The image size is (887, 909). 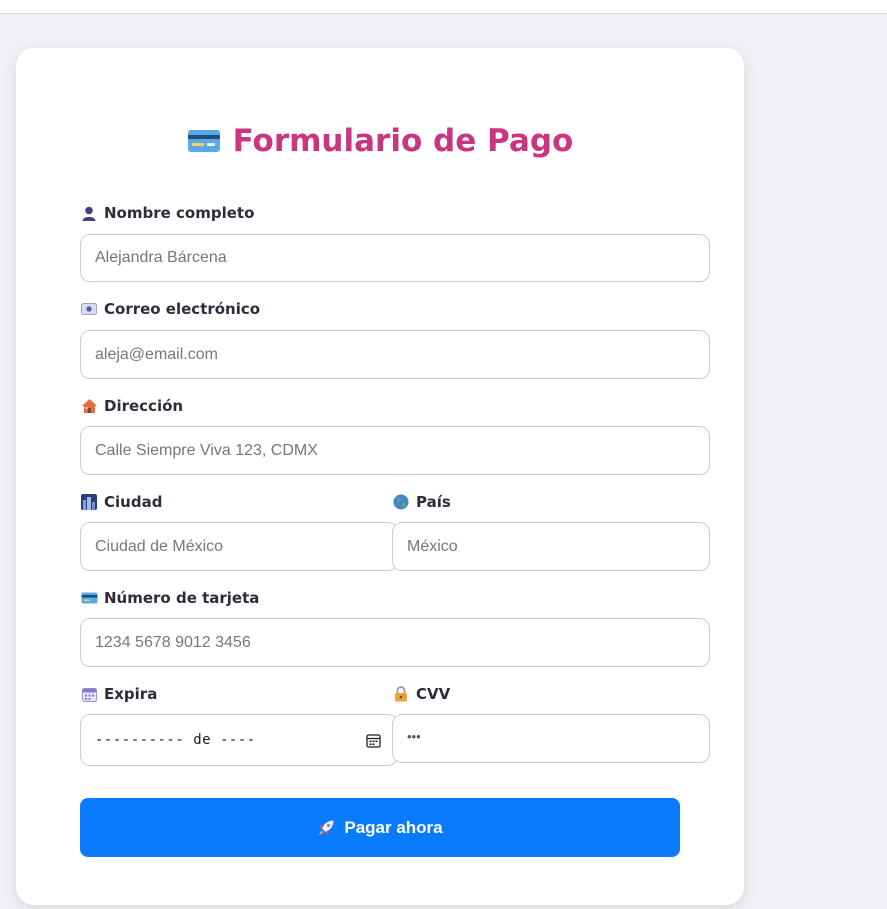 What do you see at coordinates (395, 450) in the screenshot?
I see `address-input: Calle Siempre Viva 123, CDMX` at bounding box center [395, 450].